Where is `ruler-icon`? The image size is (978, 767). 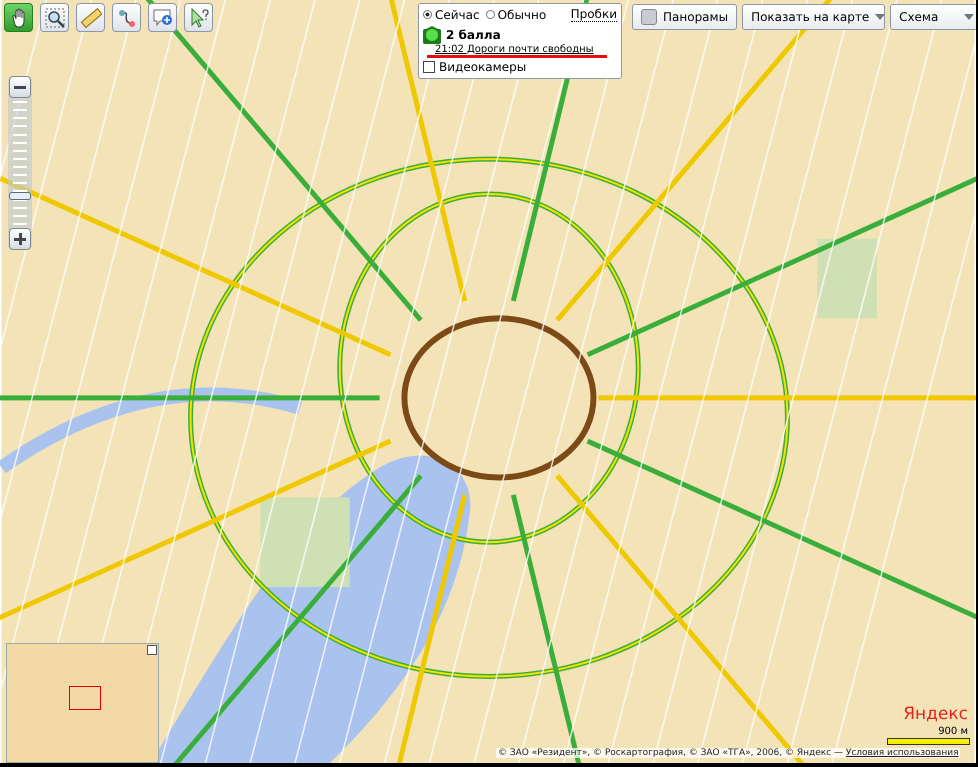
ruler-icon is located at coordinates (91, 17).